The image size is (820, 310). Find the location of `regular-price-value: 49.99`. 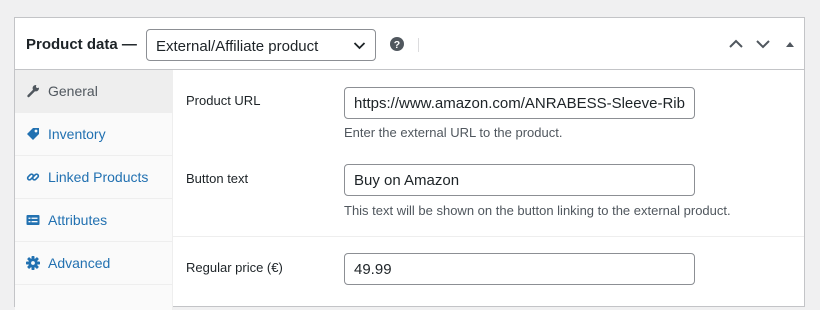

regular-price-value: 49.99 is located at coordinates (373, 269).